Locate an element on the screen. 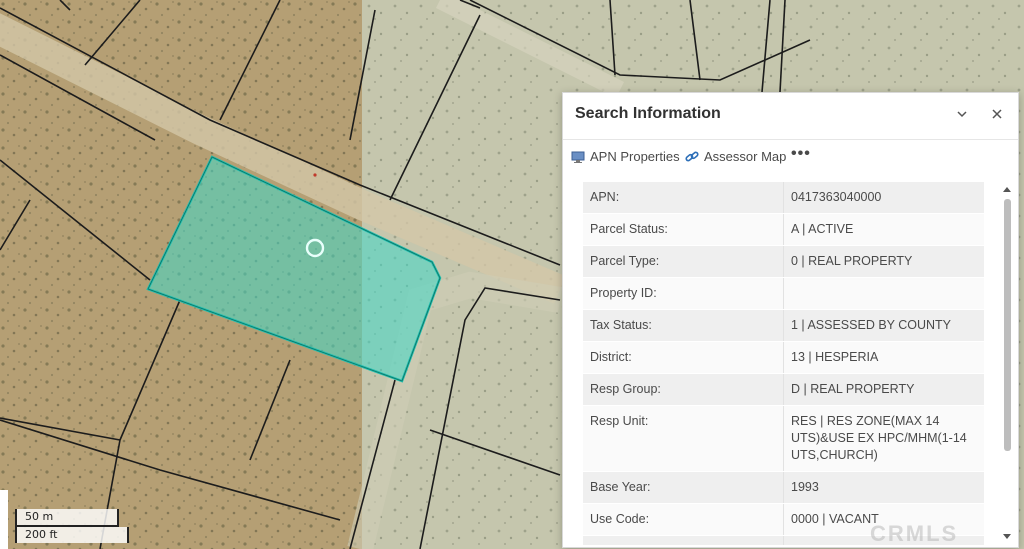 This screenshot has width=1024, height=549. panel-toolbar: APN Properties Assessor Map ••• is located at coordinates (790, 158).